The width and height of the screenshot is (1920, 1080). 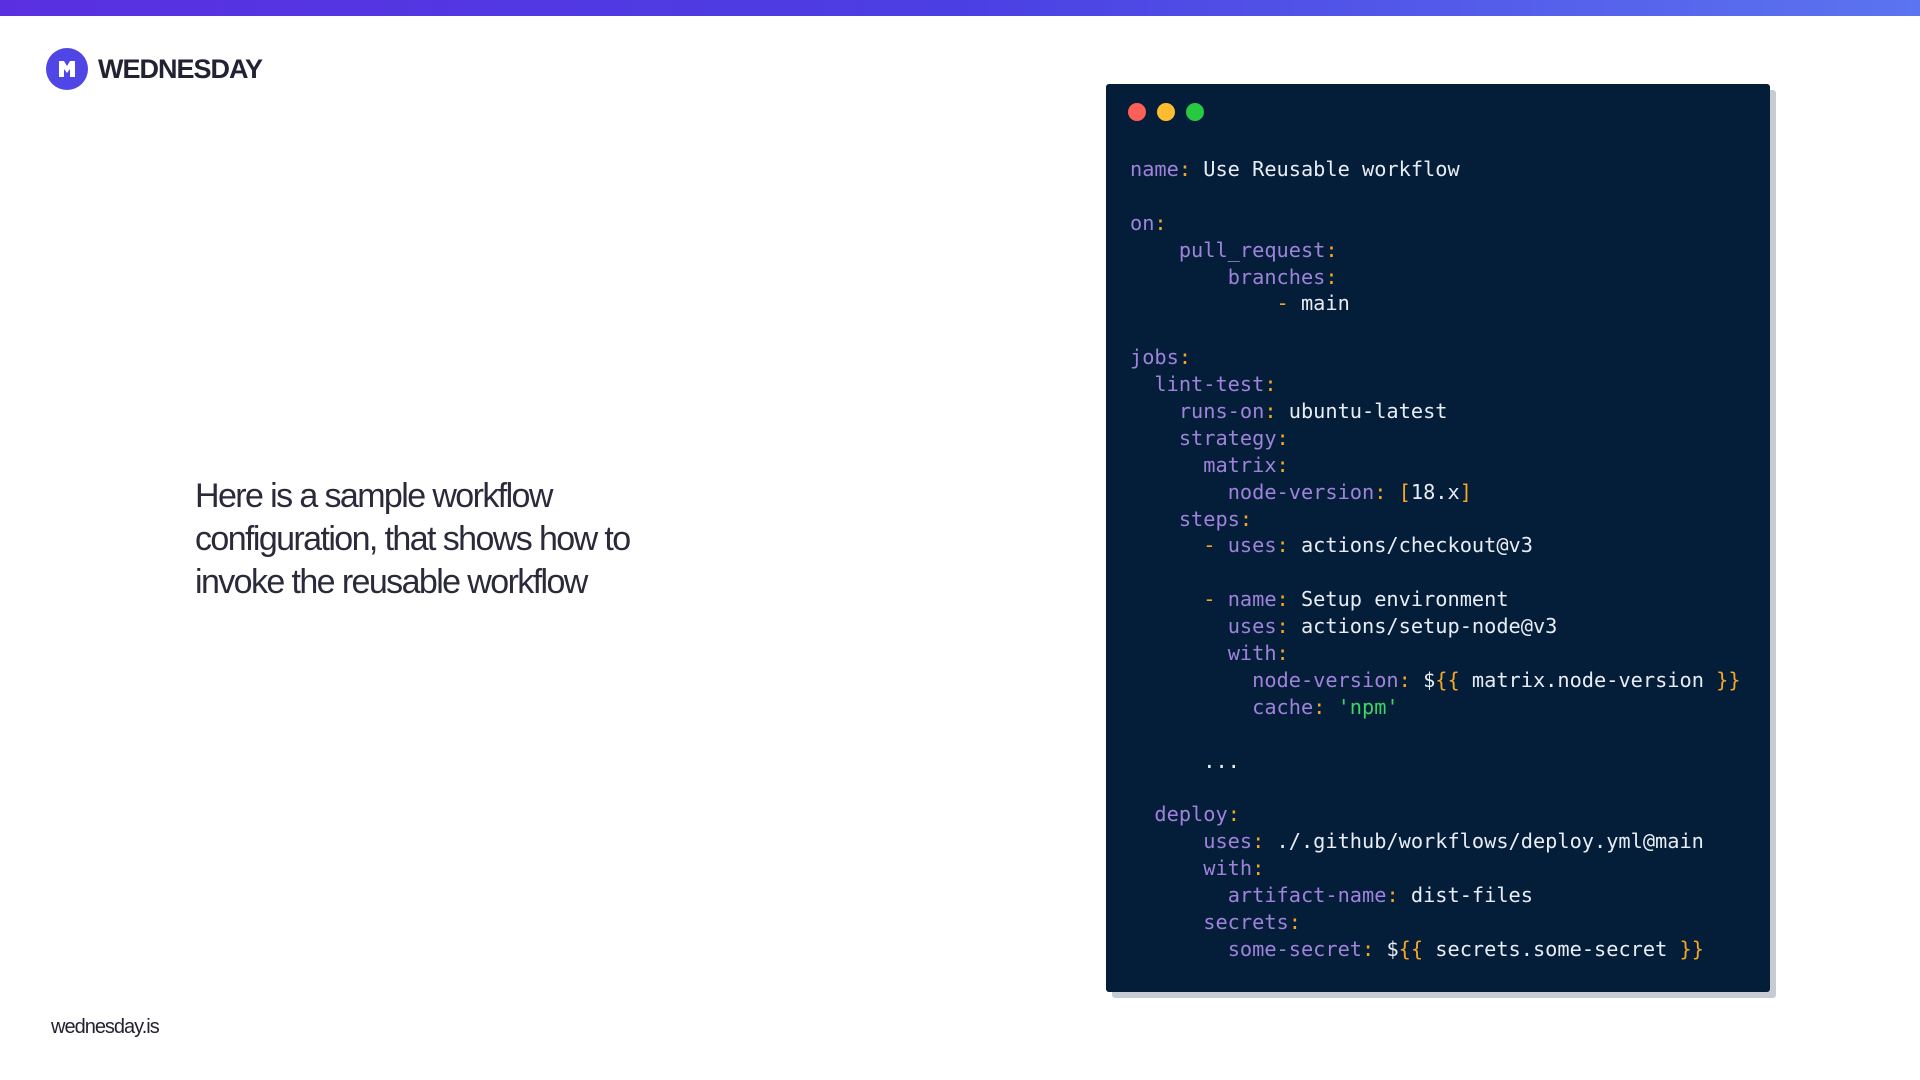 What do you see at coordinates (1435, 384) in the screenshot?
I see `code-line: lint-test:` at bounding box center [1435, 384].